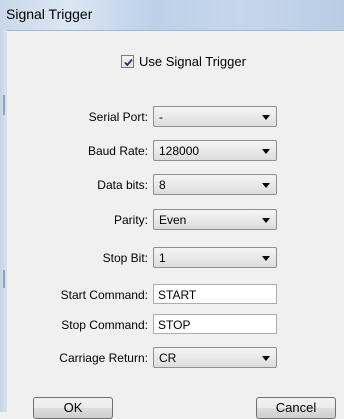  What do you see at coordinates (162, 258) in the screenshot?
I see `stop-bit-value: 1` at bounding box center [162, 258].